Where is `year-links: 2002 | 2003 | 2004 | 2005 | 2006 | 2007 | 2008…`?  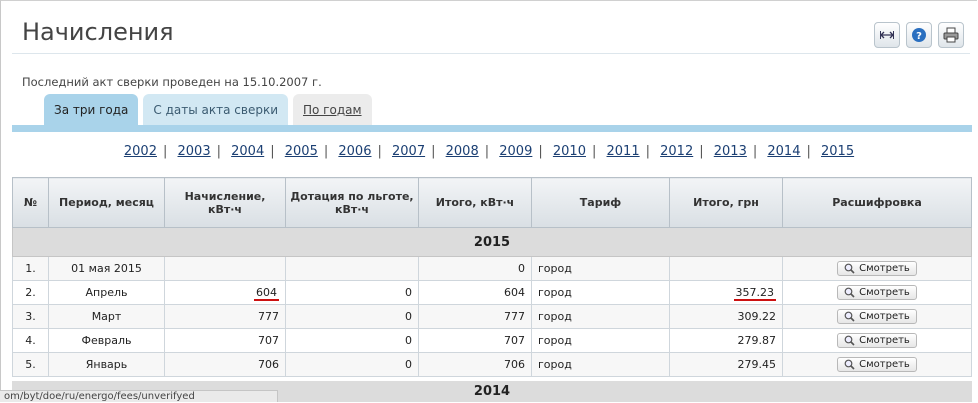
year-links: 2002 | 2003 | 2004 | 2005 | 2006 | 2007 | 2008… is located at coordinates (489, 151).